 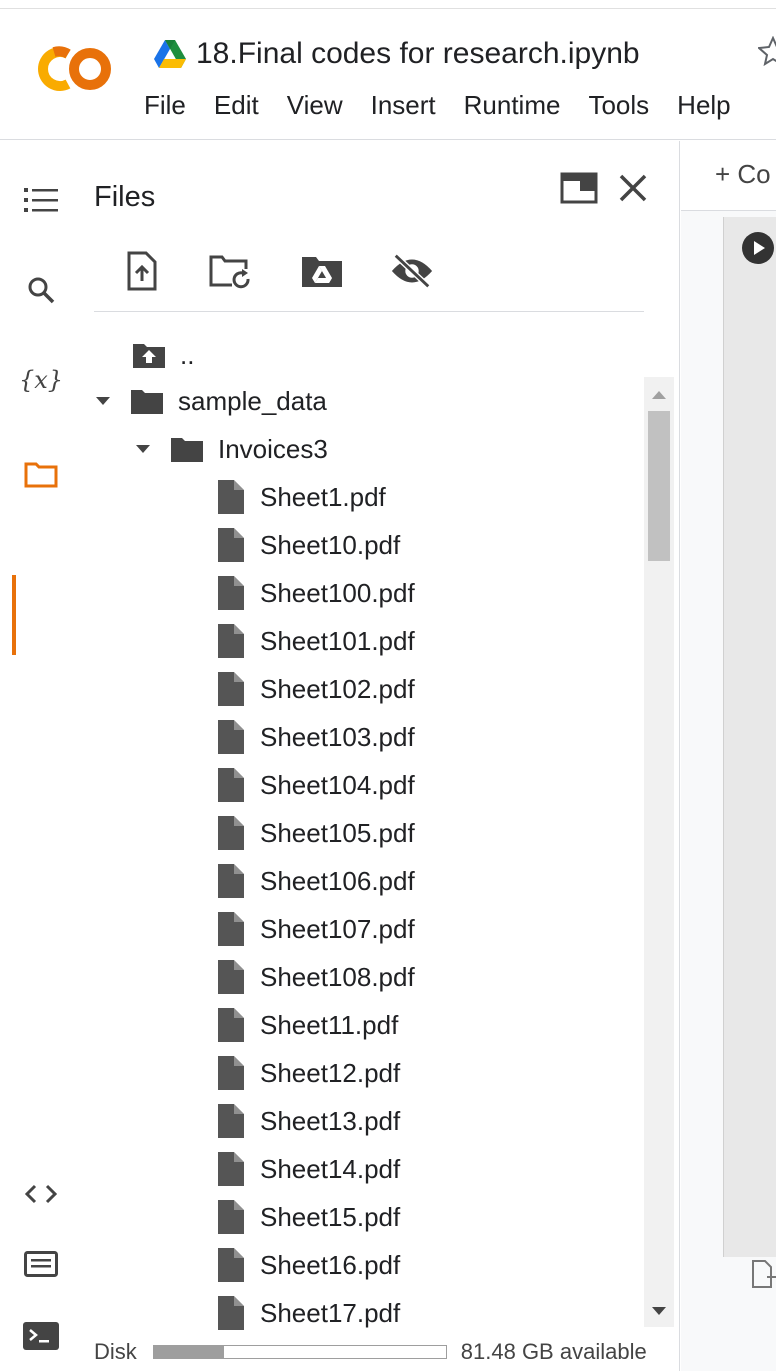 I want to click on code-snippets-button, so click(x=41, y=1194).